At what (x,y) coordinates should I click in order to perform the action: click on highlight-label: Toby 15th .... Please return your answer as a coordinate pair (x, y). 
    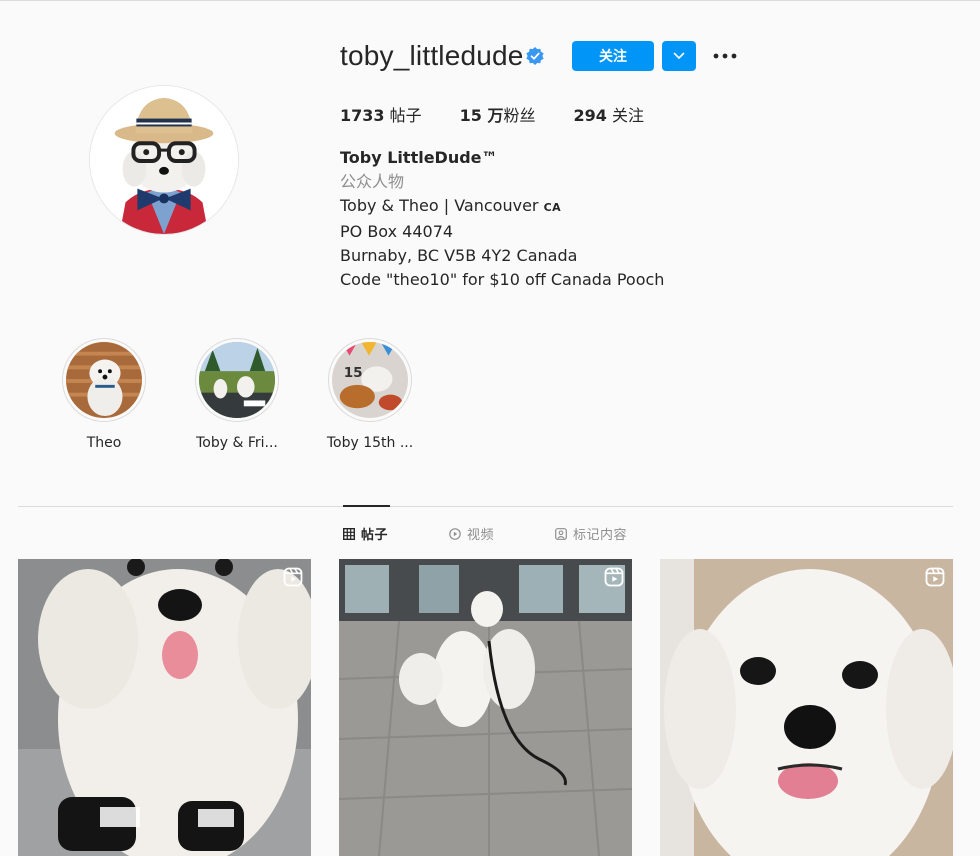
    Looking at the image, I should click on (370, 443).